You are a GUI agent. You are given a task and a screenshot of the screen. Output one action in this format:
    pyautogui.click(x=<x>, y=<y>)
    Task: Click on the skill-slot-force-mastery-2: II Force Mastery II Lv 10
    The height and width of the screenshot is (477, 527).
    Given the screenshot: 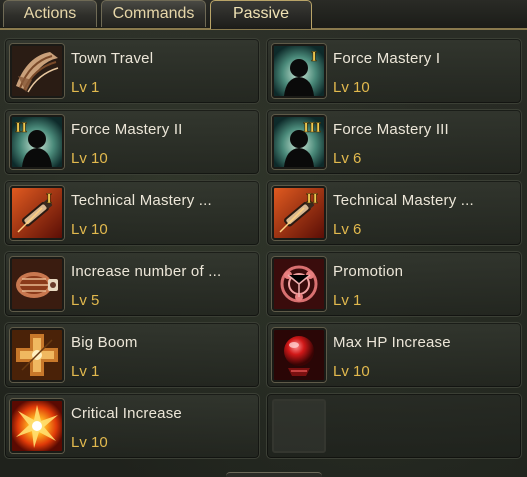 What is the action you would take?
    pyautogui.click(x=132, y=142)
    